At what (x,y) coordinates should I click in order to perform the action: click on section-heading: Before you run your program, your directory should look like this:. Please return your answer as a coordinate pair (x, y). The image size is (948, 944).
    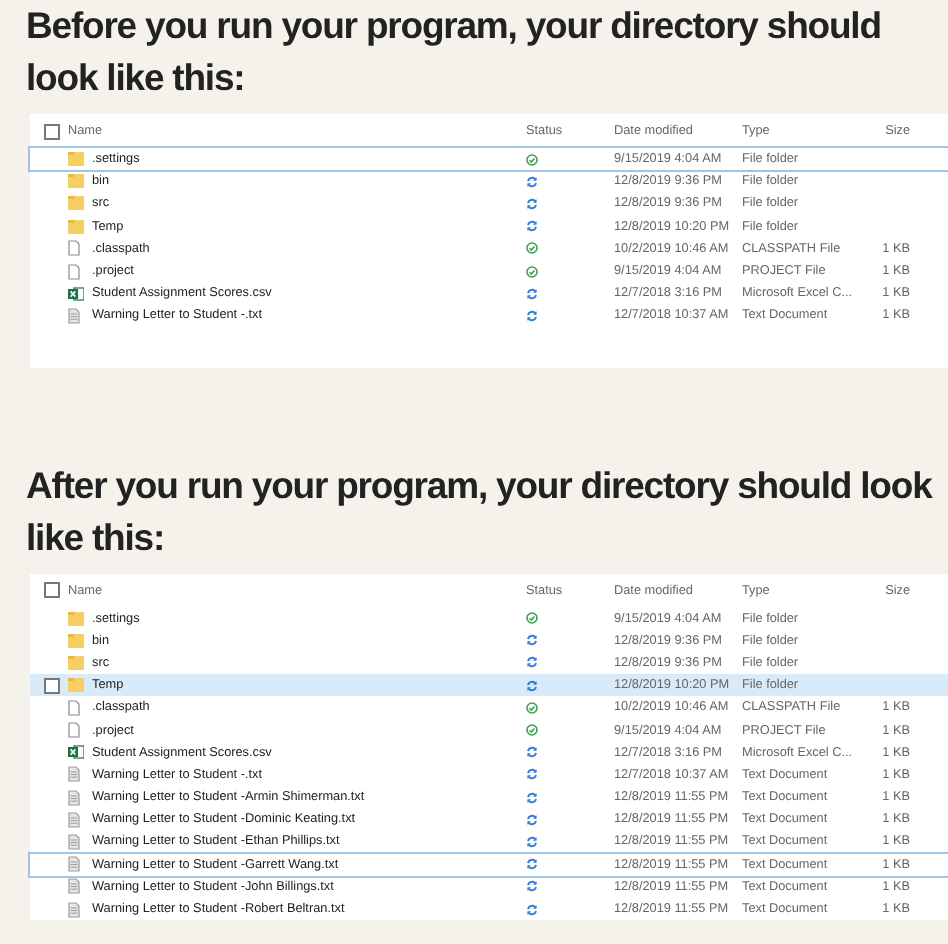
    Looking at the image, I should click on (453, 52).